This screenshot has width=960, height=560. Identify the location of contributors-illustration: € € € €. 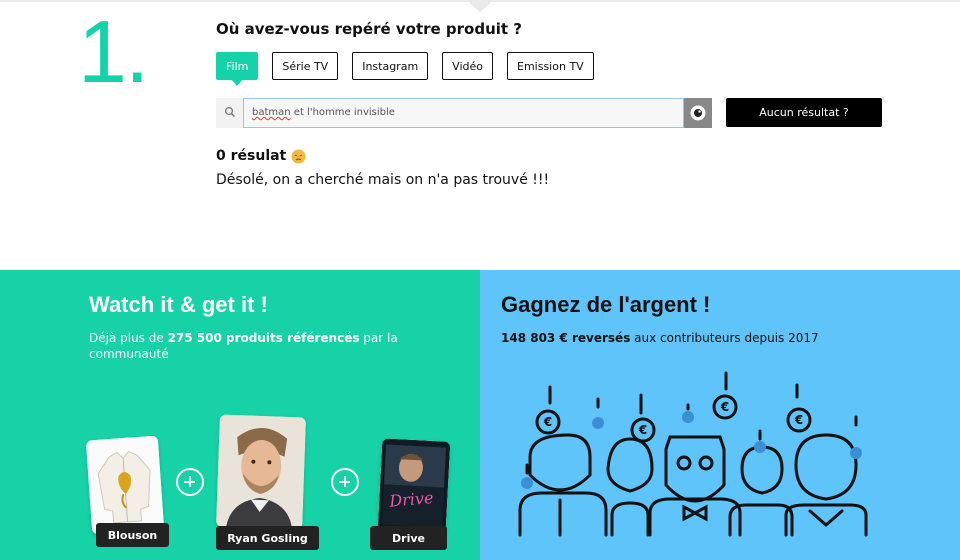
(693, 454).